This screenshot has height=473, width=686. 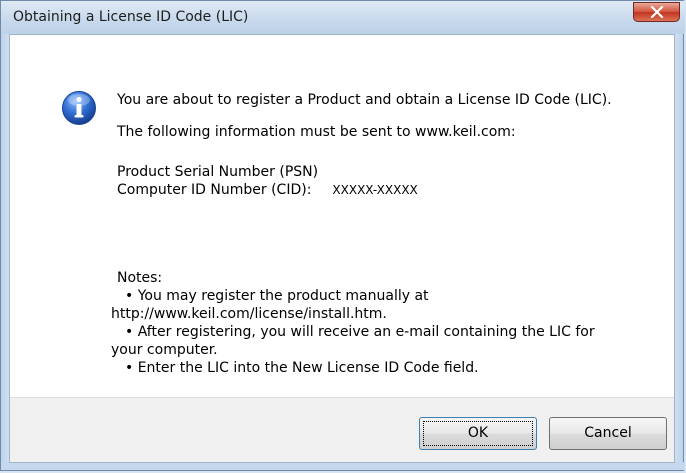 I want to click on note-2-line-2: your computer., so click(x=164, y=350).